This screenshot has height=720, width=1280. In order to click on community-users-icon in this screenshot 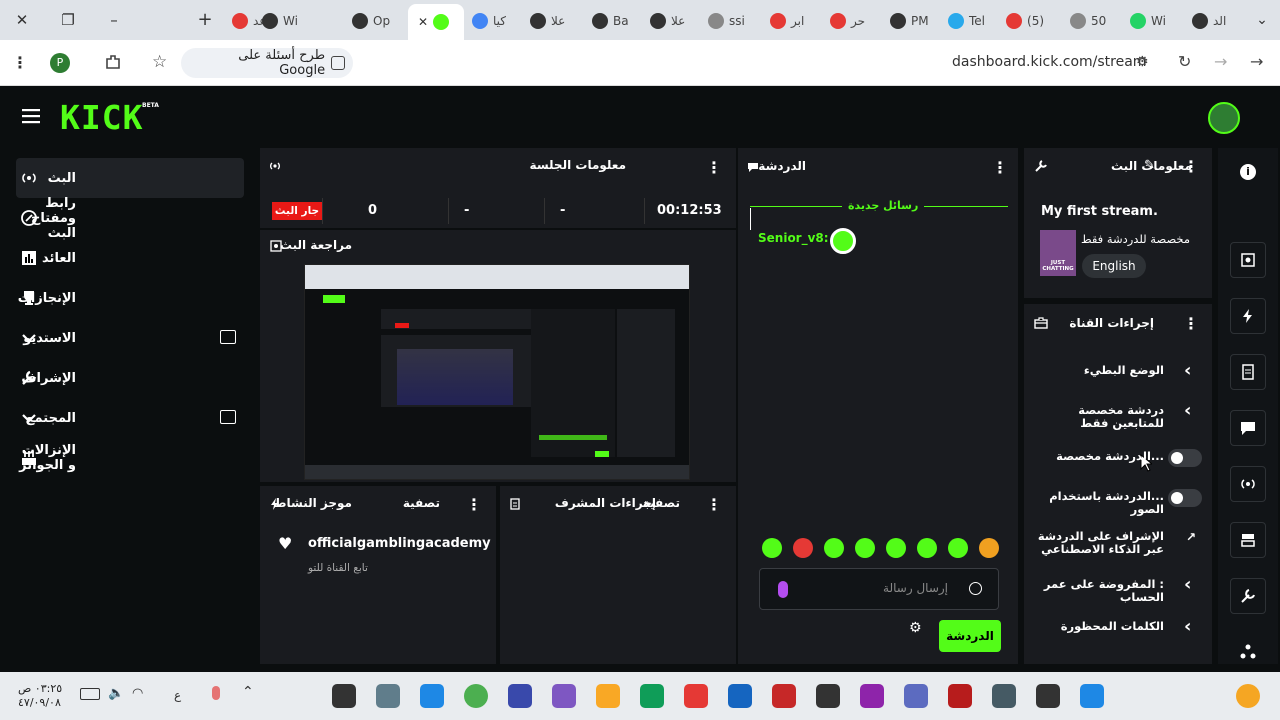, I will do `click(228, 417)`.